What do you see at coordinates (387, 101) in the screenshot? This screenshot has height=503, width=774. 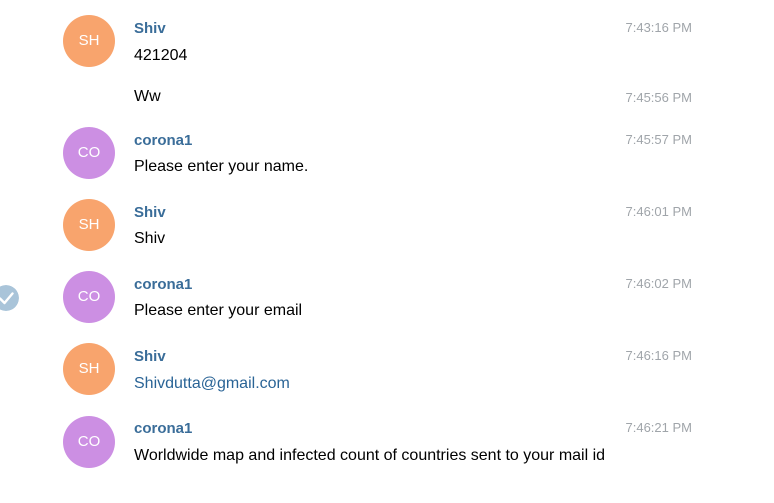 I see `message: Ww 7:45:56 PM` at bounding box center [387, 101].